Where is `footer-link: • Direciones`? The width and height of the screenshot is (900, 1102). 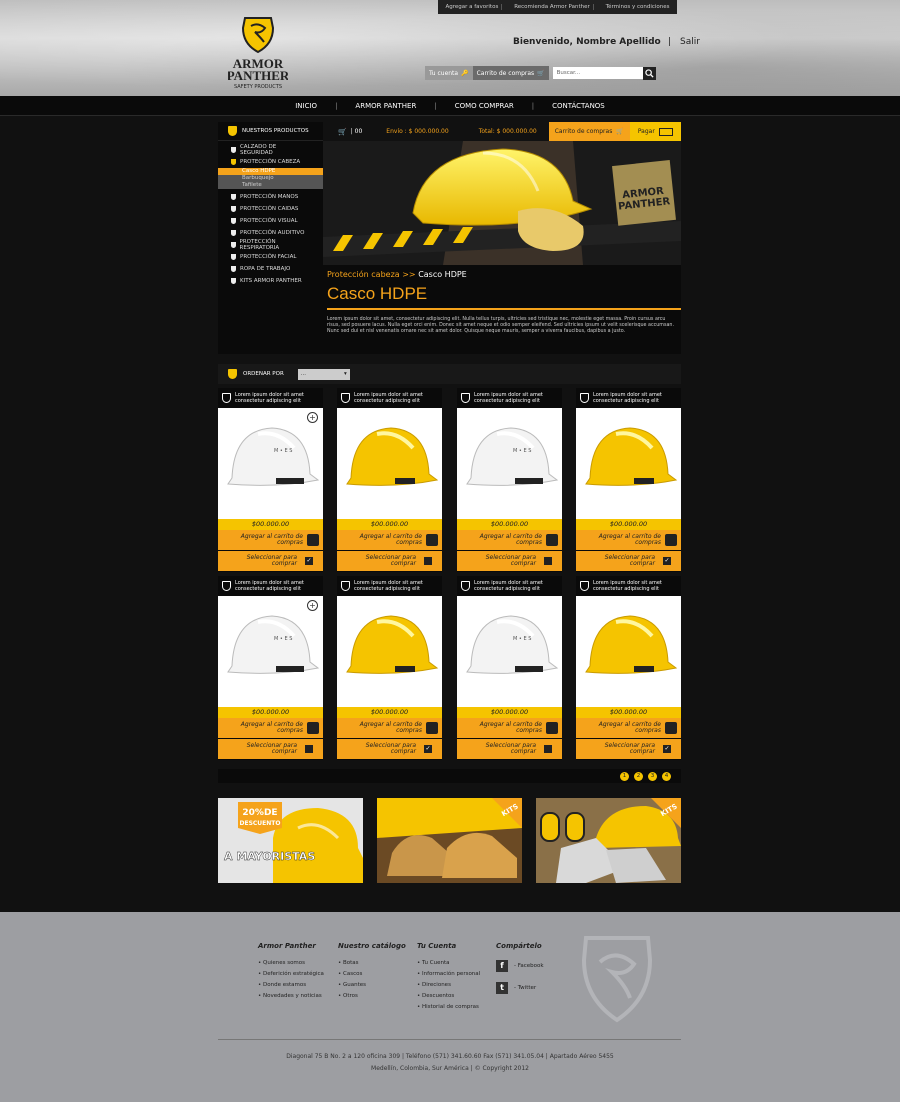
footer-link: • Direciones is located at coordinates (448, 985).